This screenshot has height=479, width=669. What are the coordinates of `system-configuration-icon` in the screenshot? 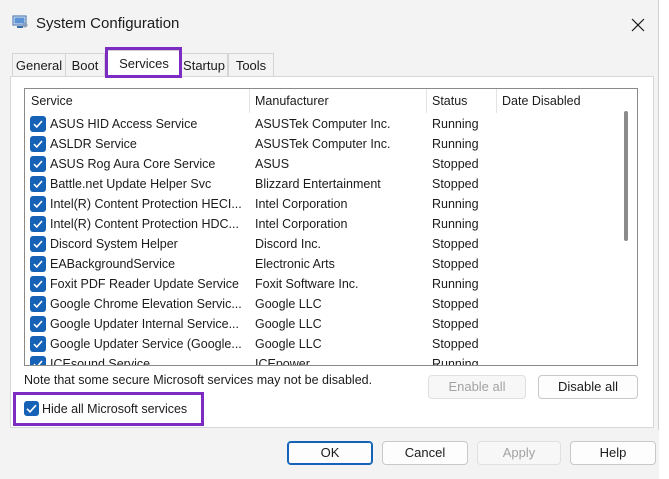 It's located at (20, 22).